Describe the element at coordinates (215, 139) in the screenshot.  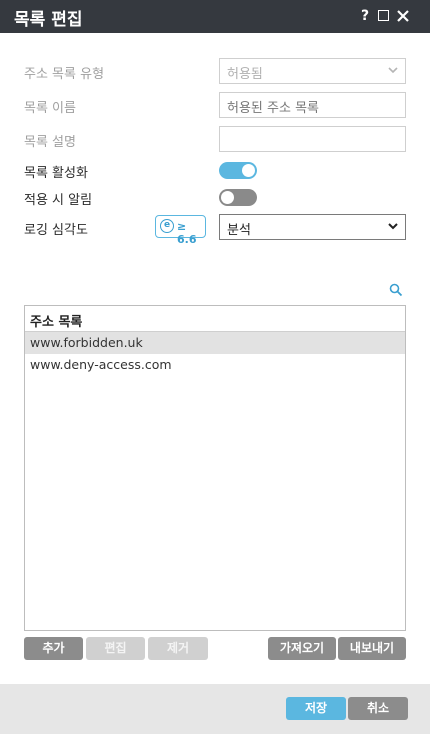
I see `row-list-description: 목록 설명` at that location.